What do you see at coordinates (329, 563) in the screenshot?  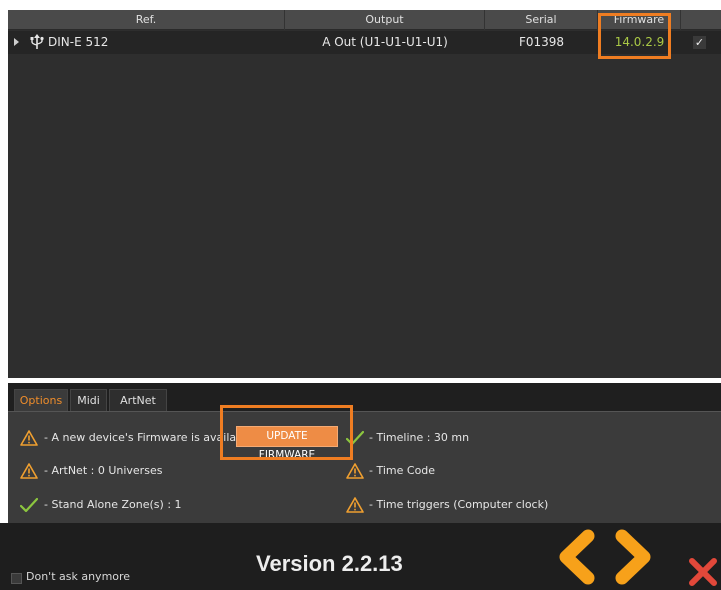 I see `version-label: Version 2.2.13` at bounding box center [329, 563].